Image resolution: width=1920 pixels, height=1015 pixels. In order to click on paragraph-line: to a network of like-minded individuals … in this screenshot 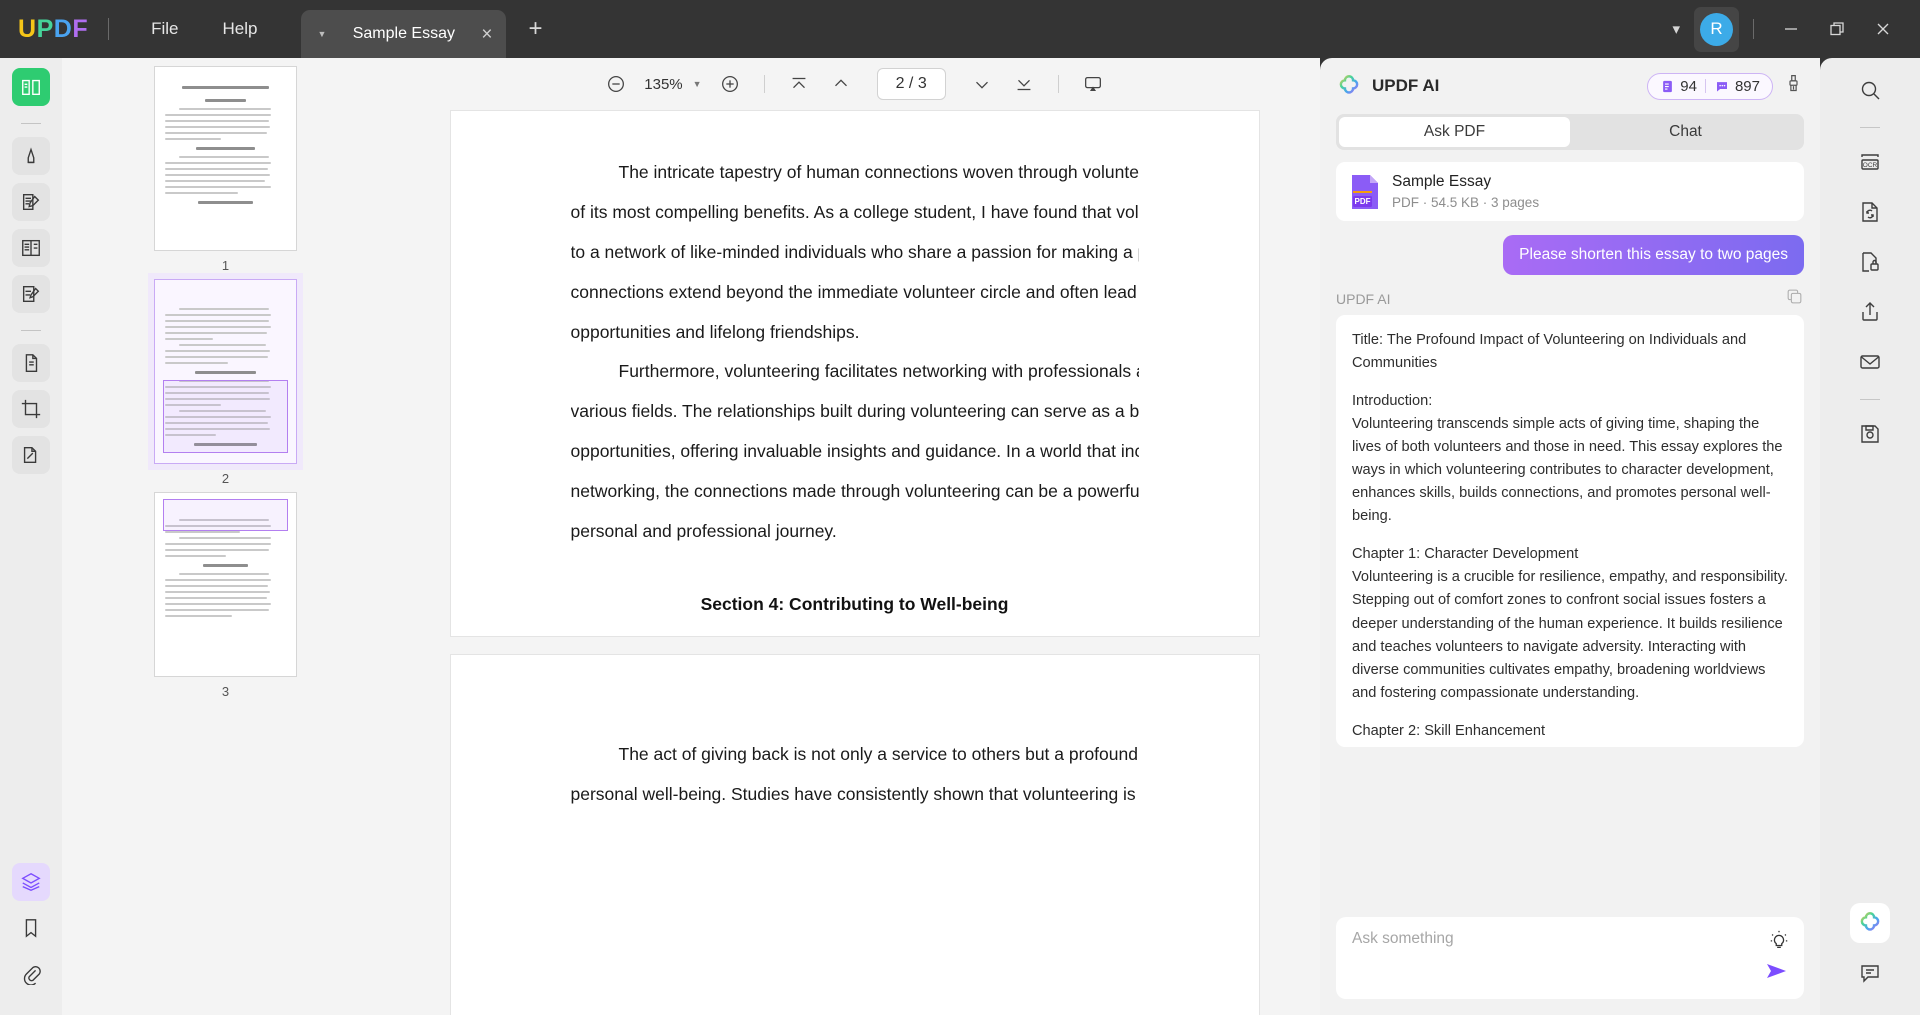, I will do `click(854, 251)`.